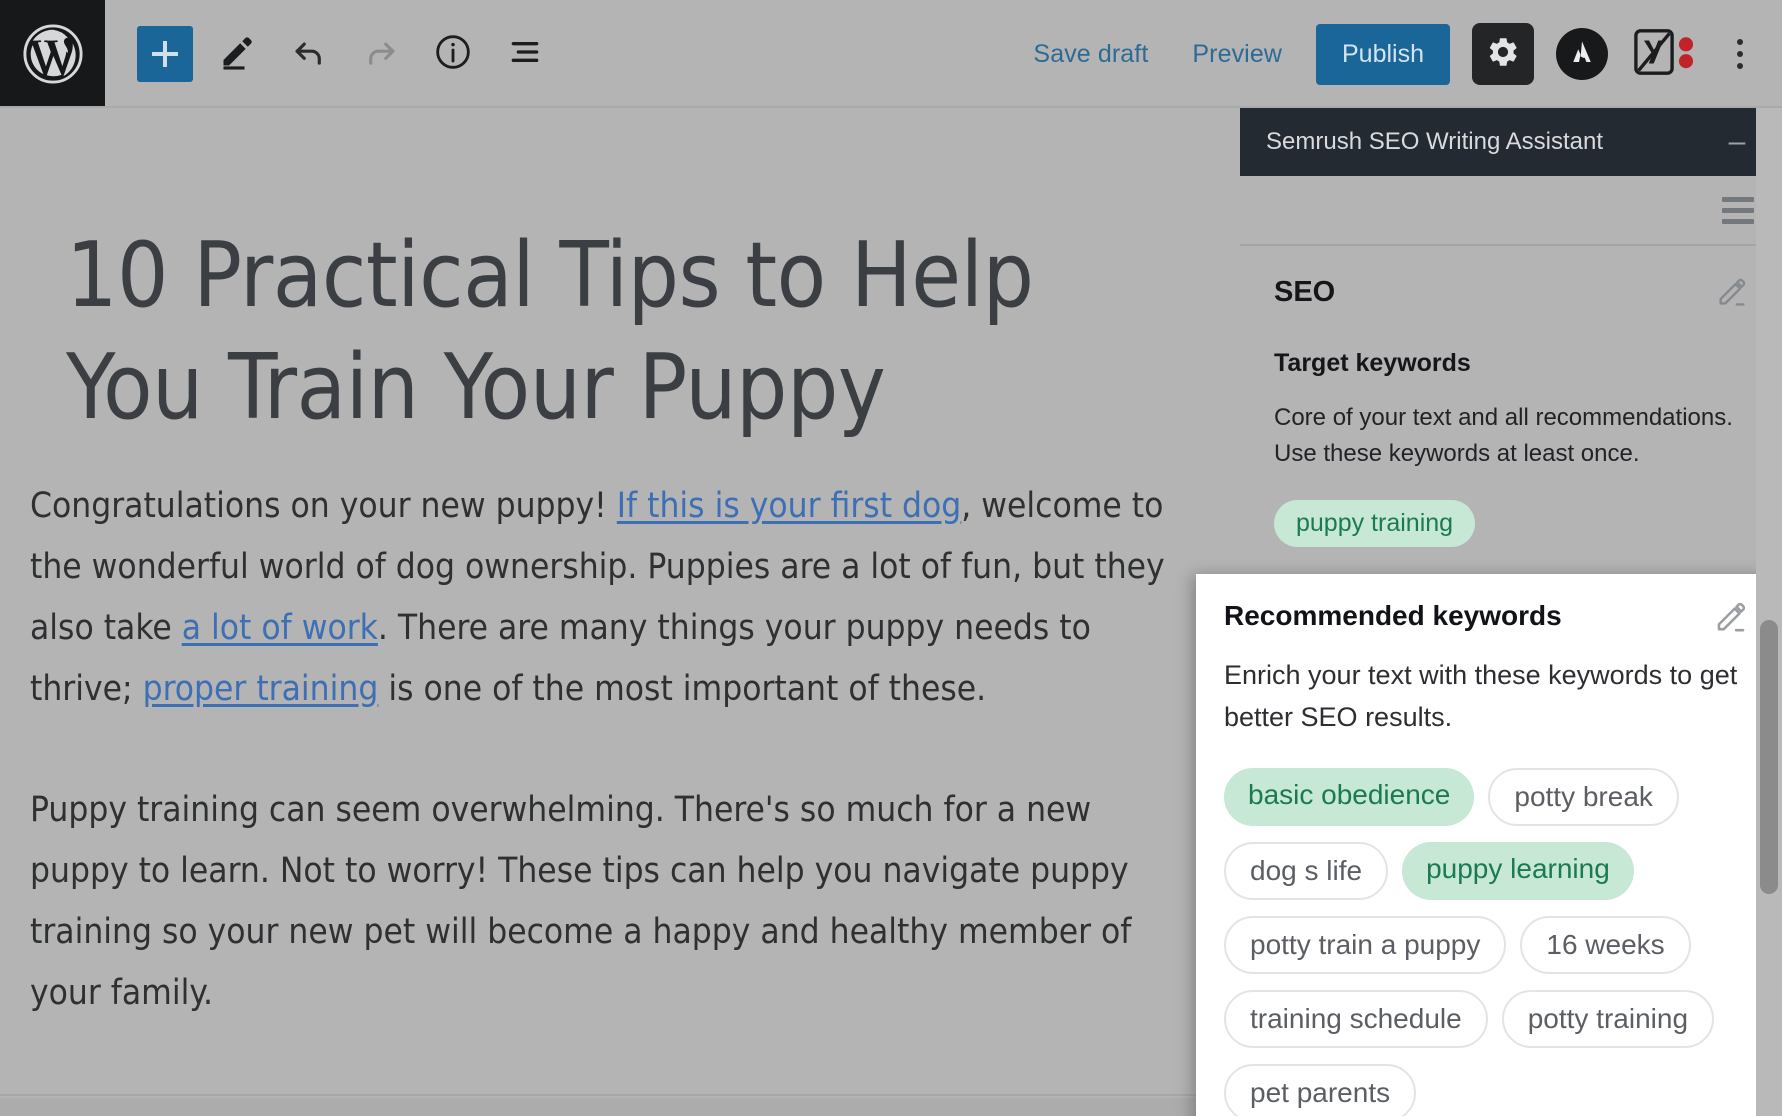 The height and width of the screenshot is (1116, 1782). What do you see at coordinates (1305, 292) in the screenshot?
I see `seo-section-title: SEO` at bounding box center [1305, 292].